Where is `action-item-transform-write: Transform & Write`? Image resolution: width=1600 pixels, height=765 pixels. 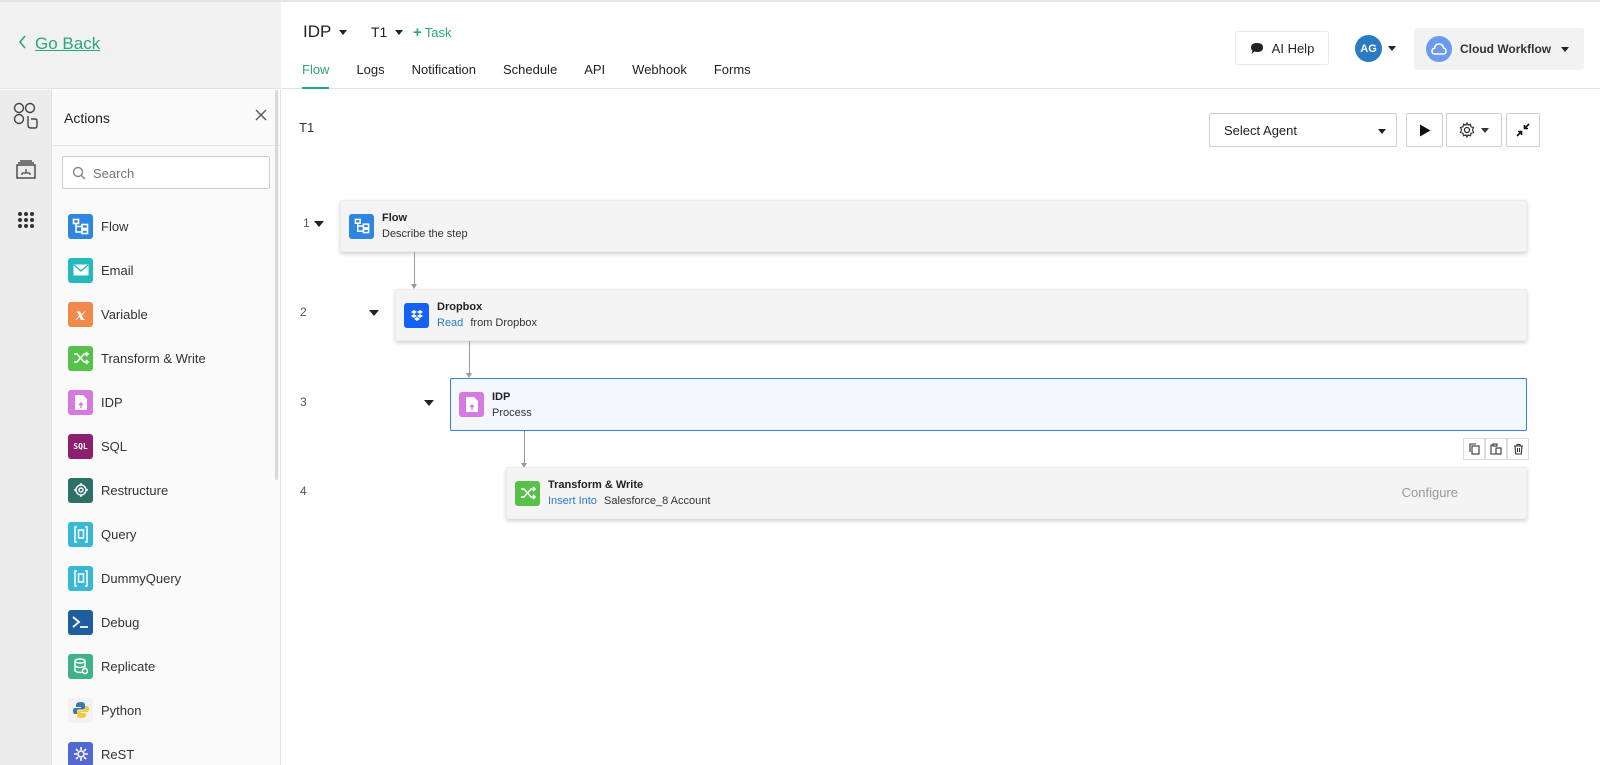 action-item-transform-write: Transform & Write is located at coordinates (137, 358).